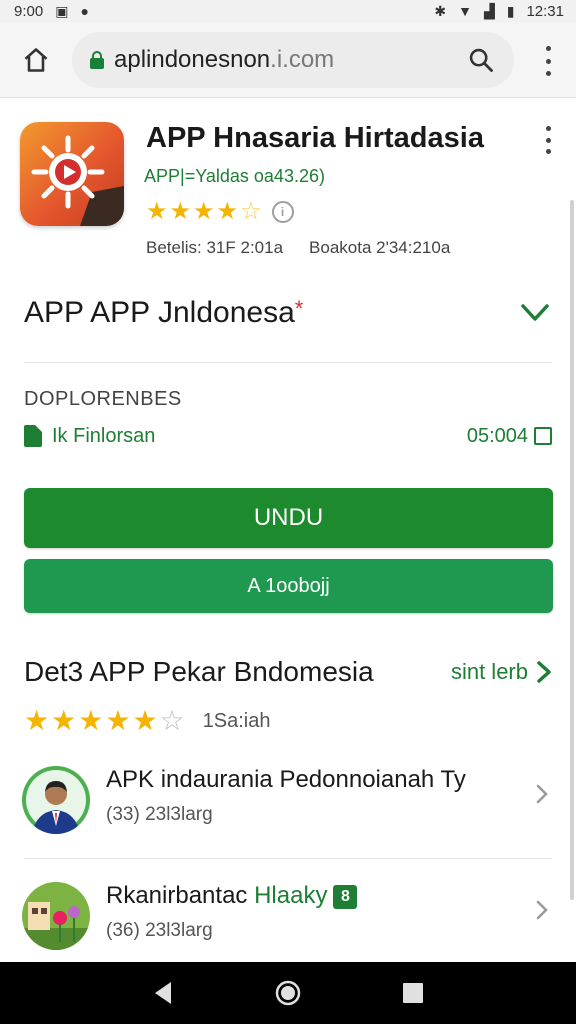 The height and width of the screenshot is (1024, 576). What do you see at coordinates (103, 399) in the screenshot?
I see `downloads-label: DOPLORENBES` at bounding box center [103, 399].